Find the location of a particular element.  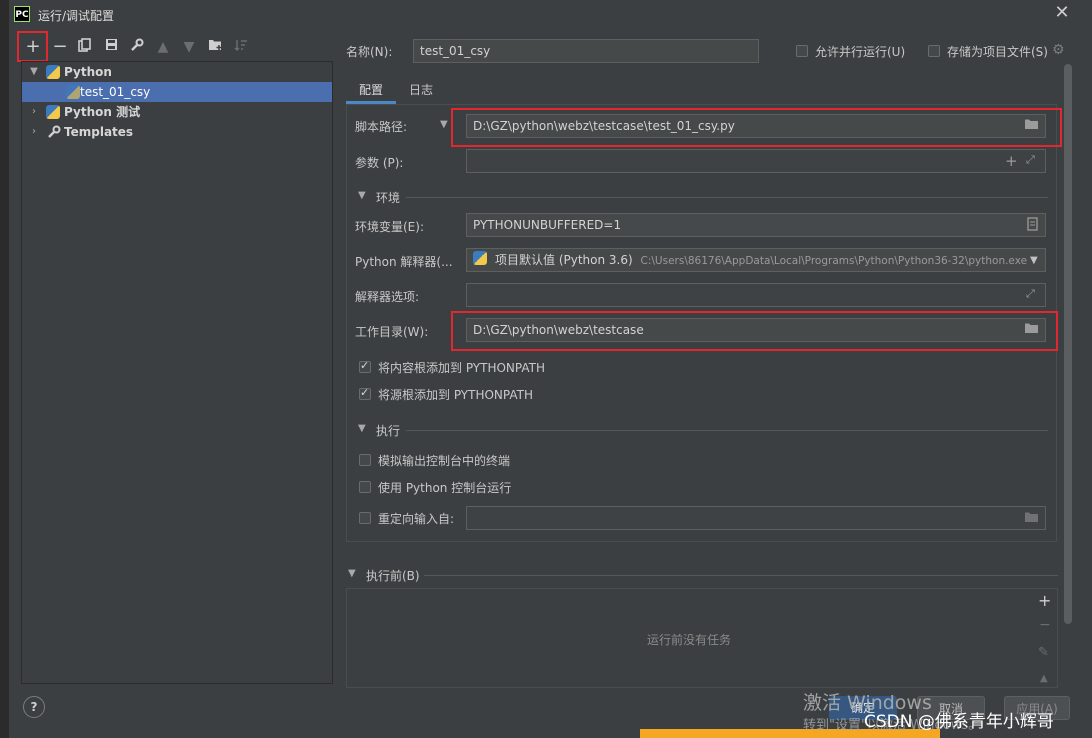

before-launch-empty: 运行前没有任务 is located at coordinates (689, 640).